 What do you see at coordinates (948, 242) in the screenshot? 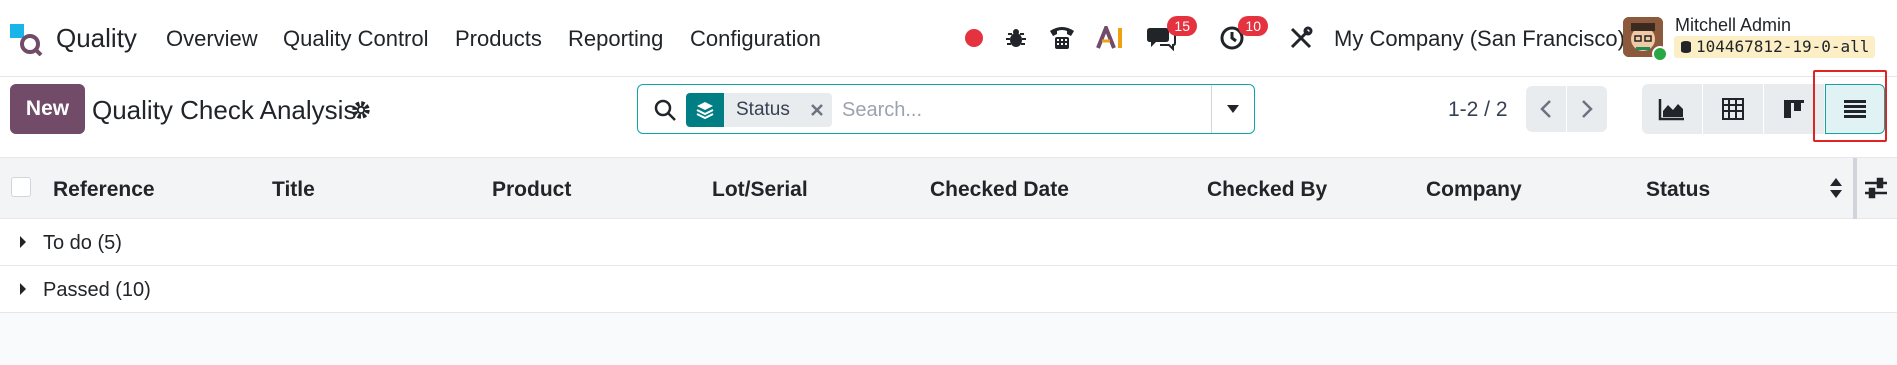
I see `group-row-to-do: To do (5)` at bounding box center [948, 242].